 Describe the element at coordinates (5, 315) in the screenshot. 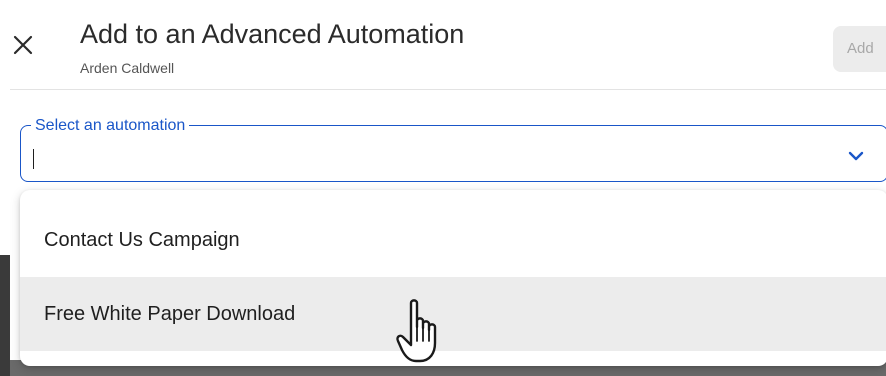

I see `backdrop-overlay` at that location.